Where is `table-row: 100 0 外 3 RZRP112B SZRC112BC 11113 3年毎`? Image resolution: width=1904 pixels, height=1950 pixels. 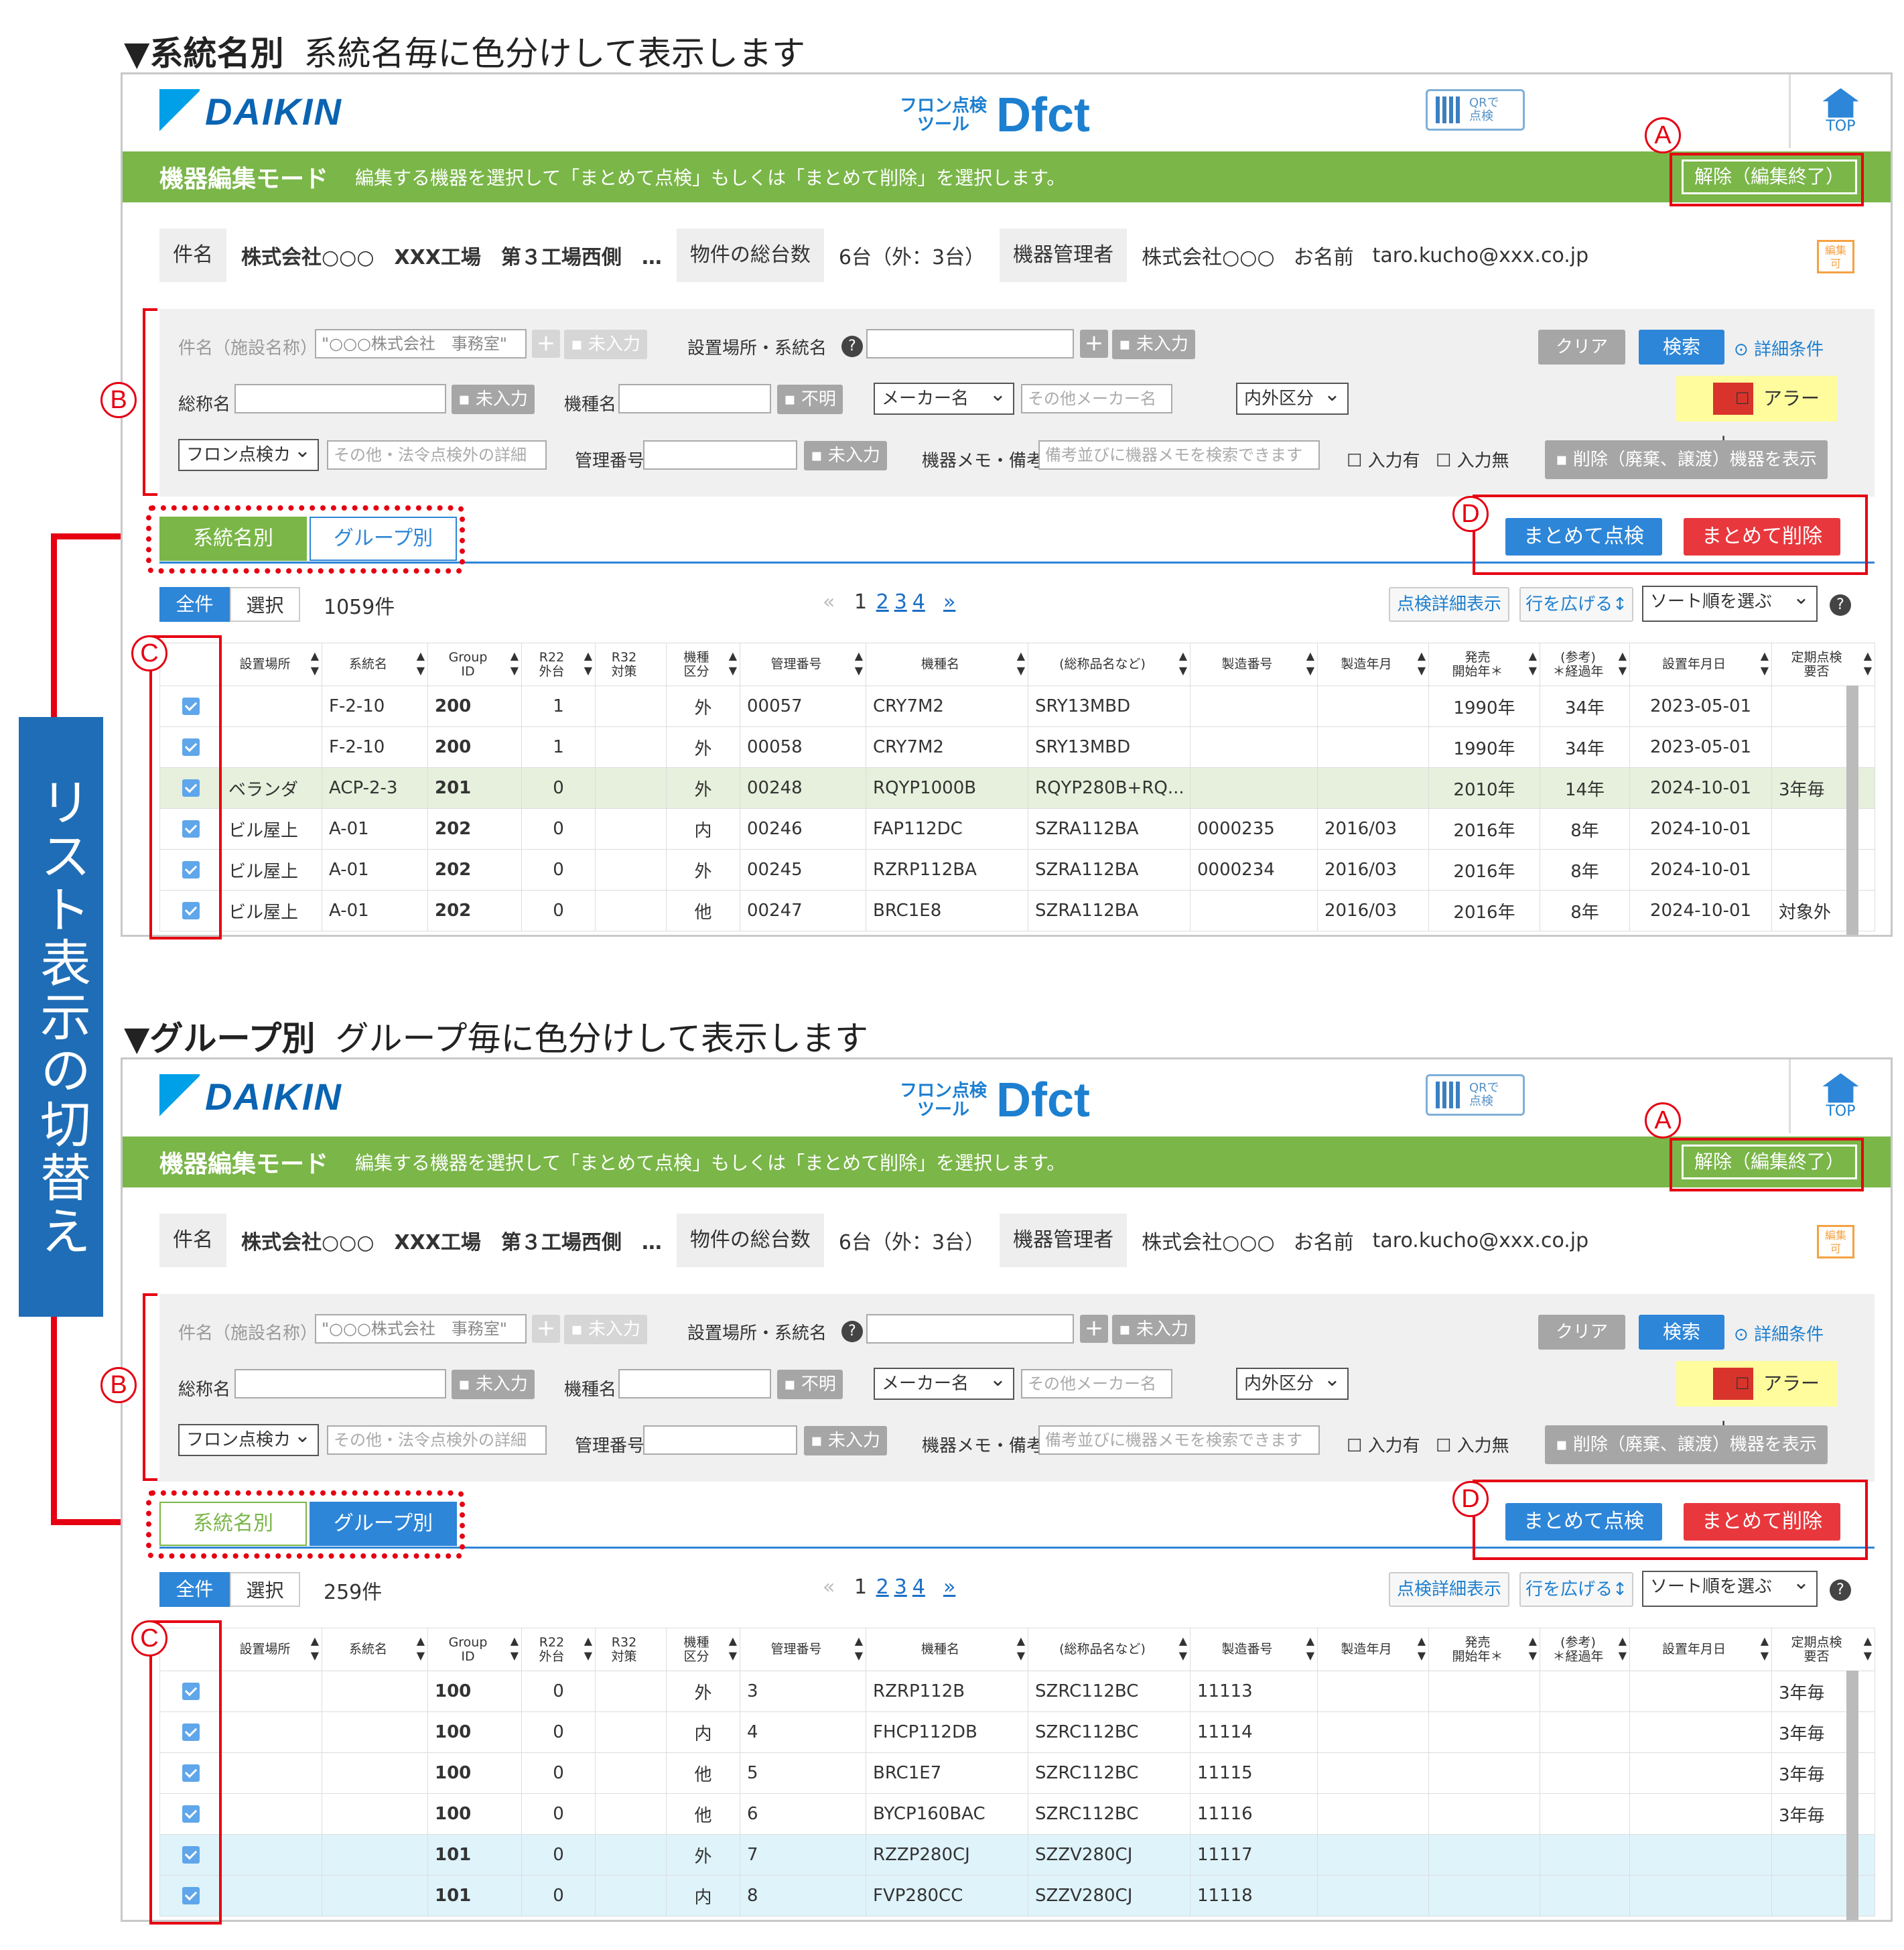
table-row: 100 0 外 3 RZRP112B SZRC112BC 11113 3年毎 is located at coordinates (1017, 1691).